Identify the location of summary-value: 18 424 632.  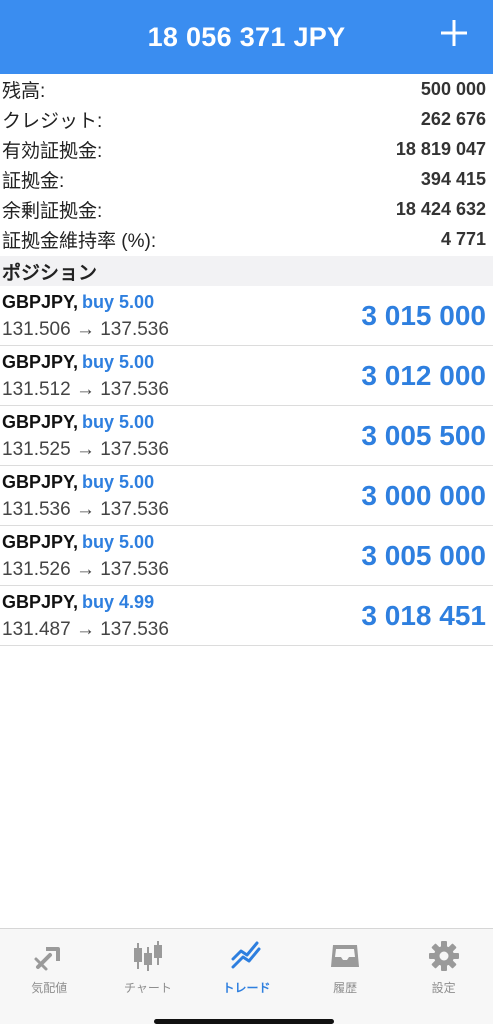
(440, 208).